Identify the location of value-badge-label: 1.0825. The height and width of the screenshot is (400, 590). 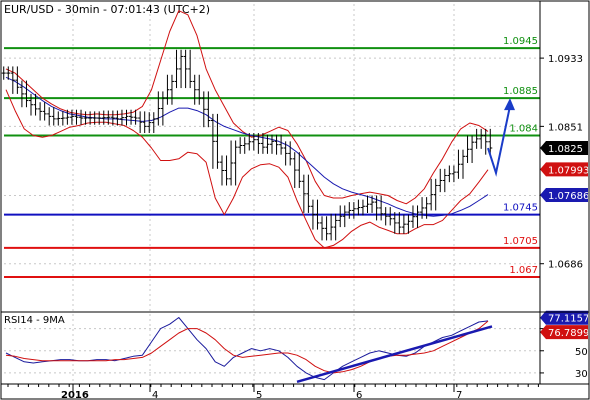
(565, 149).